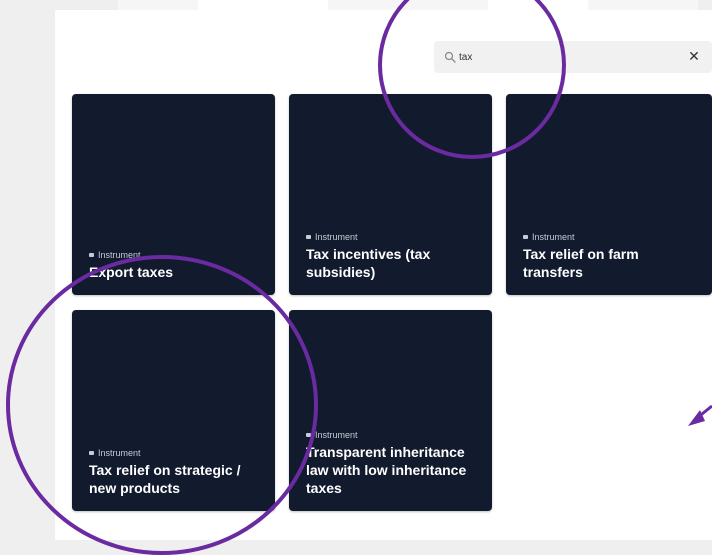 This screenshot has width=712, height=555. I want to click on search-icon, so click(450, 57).